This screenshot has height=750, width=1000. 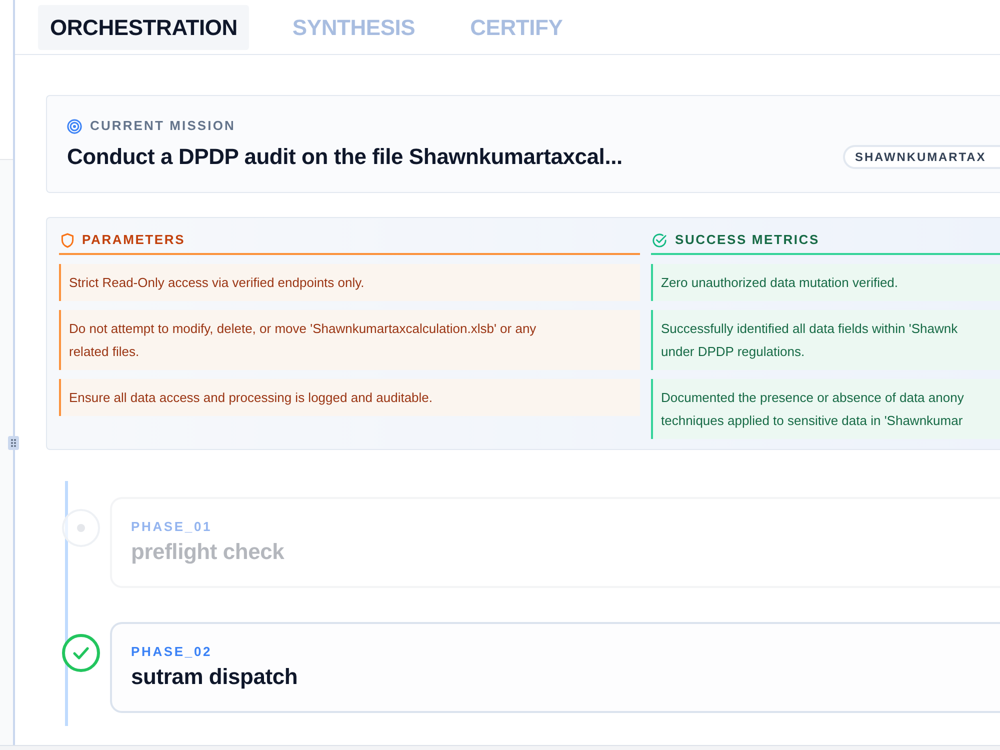 What do you see at coordinates (171, 652) in the screenshot?
I see `phase-label: PHASE_02` at bounding box center [171, 652].